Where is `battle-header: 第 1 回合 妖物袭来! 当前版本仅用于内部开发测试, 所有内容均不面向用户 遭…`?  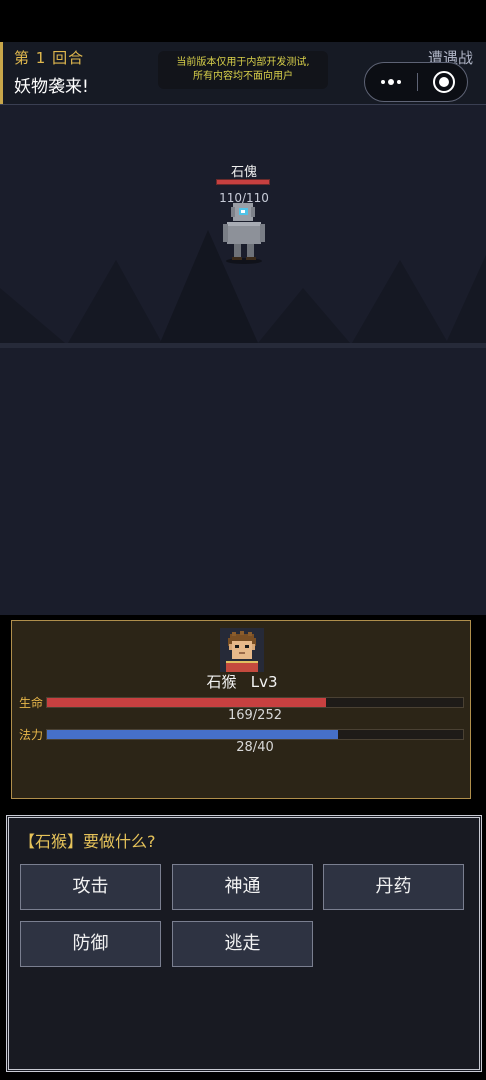
battle-header: 第 1 回合 妖物袭来! 当前版本仅用于内部开发测试, 所有内容均不面向用户 遭… is located at coordinates (243, 73).